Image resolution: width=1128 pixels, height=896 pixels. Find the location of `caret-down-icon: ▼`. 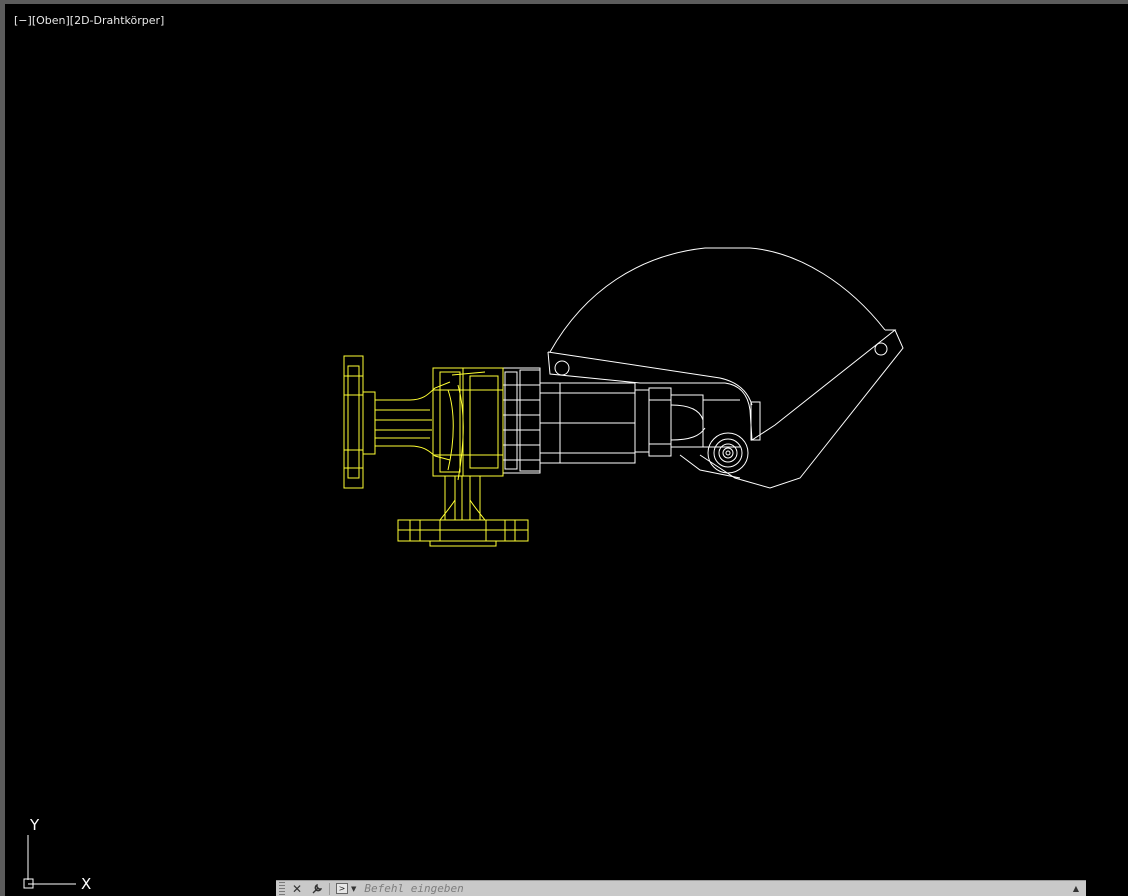

caret-down-icon: ▼ is located at coordinates (354, 888).